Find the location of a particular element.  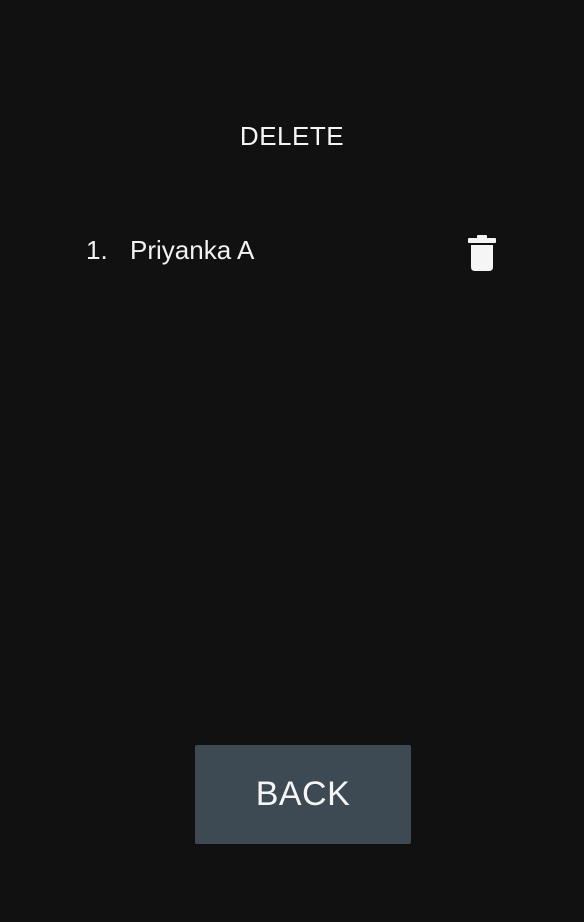

page-title: DELETE is located at coordinates (292, 136).